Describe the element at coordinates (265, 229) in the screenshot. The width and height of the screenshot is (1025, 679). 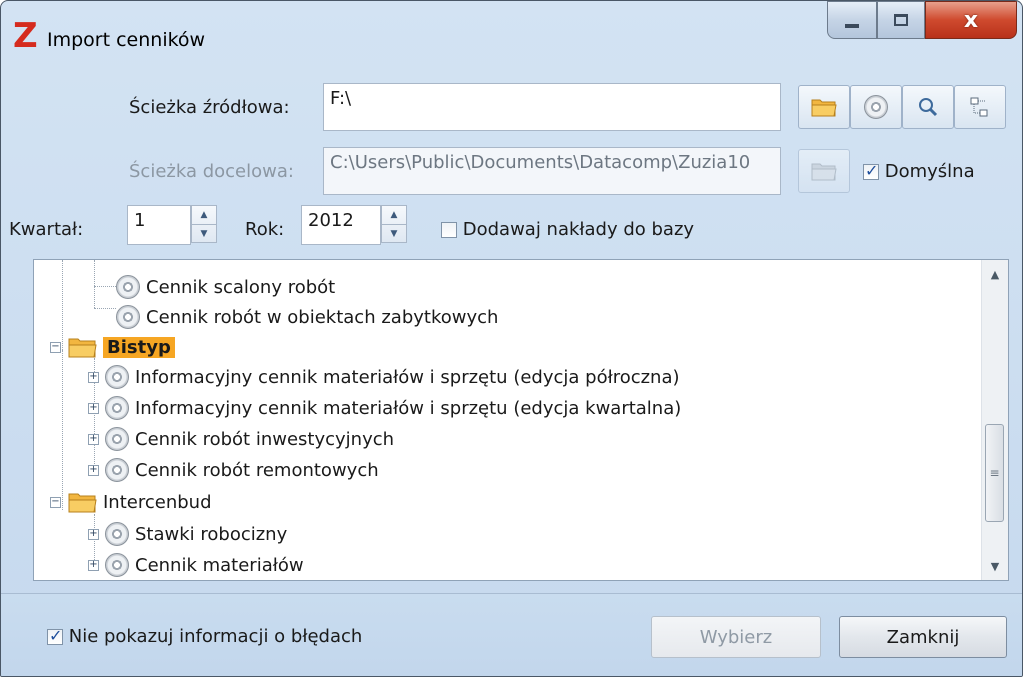
I see `year-label: Rok:` at that location.